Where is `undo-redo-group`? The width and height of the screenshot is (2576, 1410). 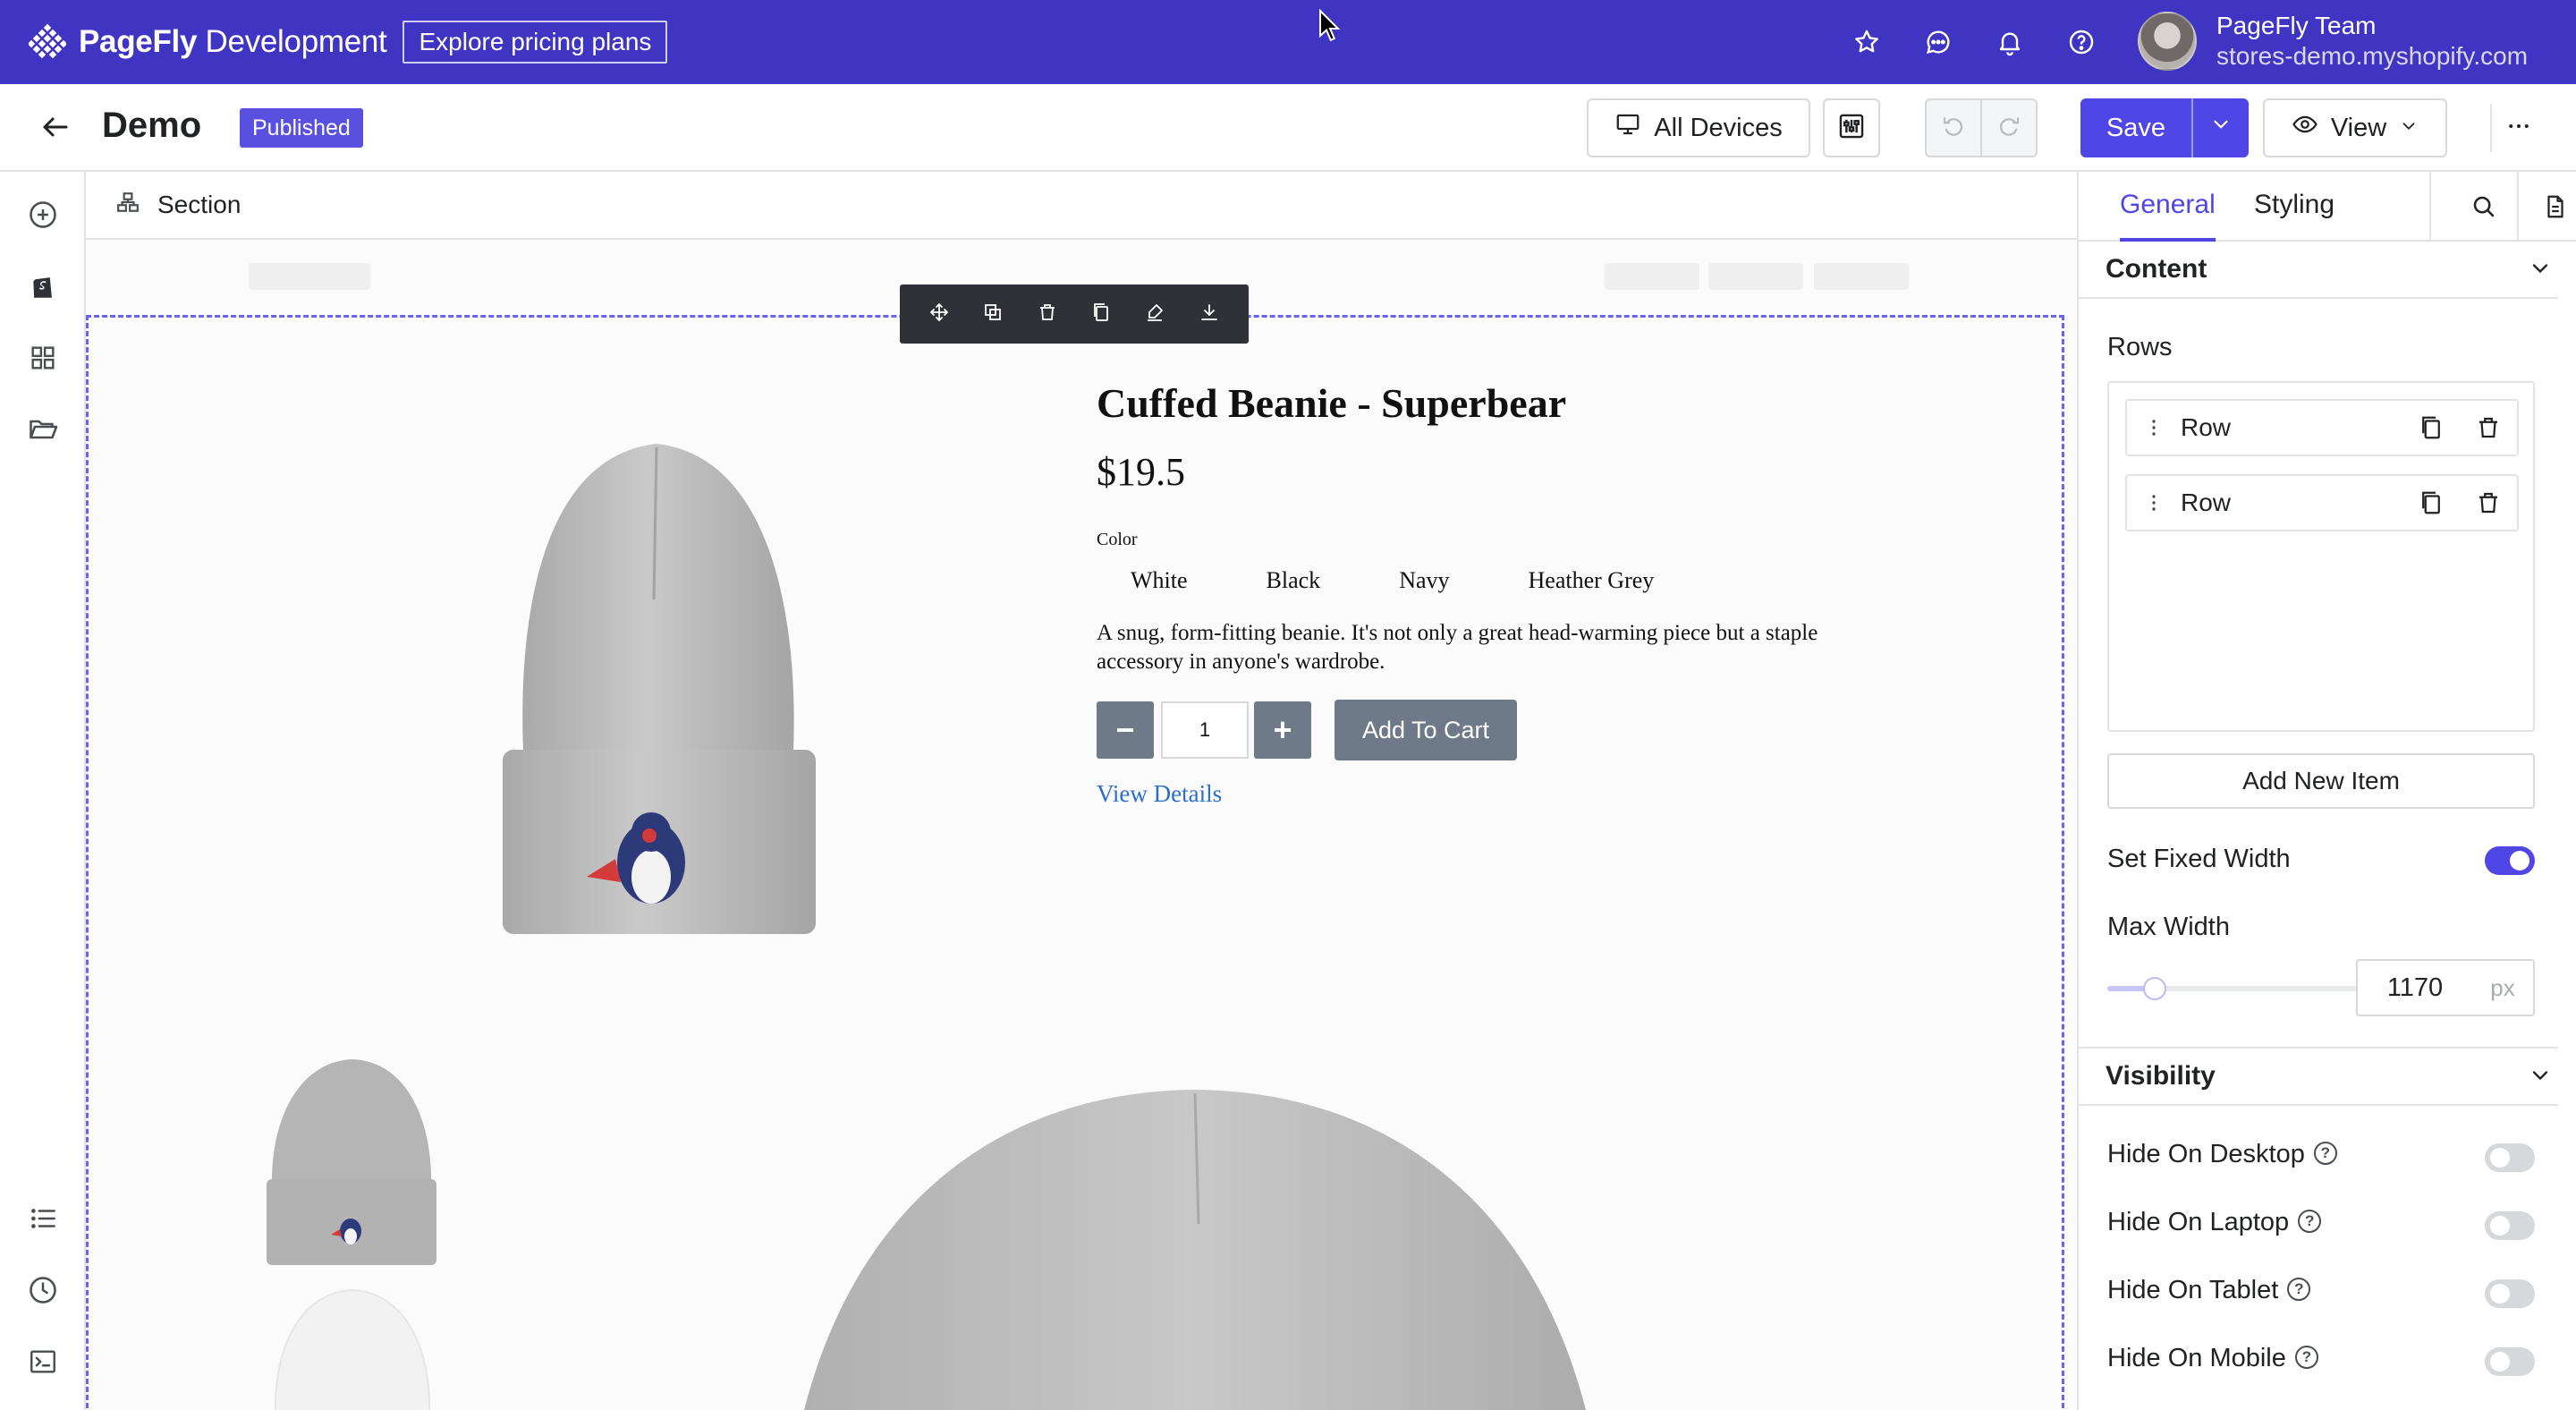
undo-redo-group is located at coordinates (1981, 128).